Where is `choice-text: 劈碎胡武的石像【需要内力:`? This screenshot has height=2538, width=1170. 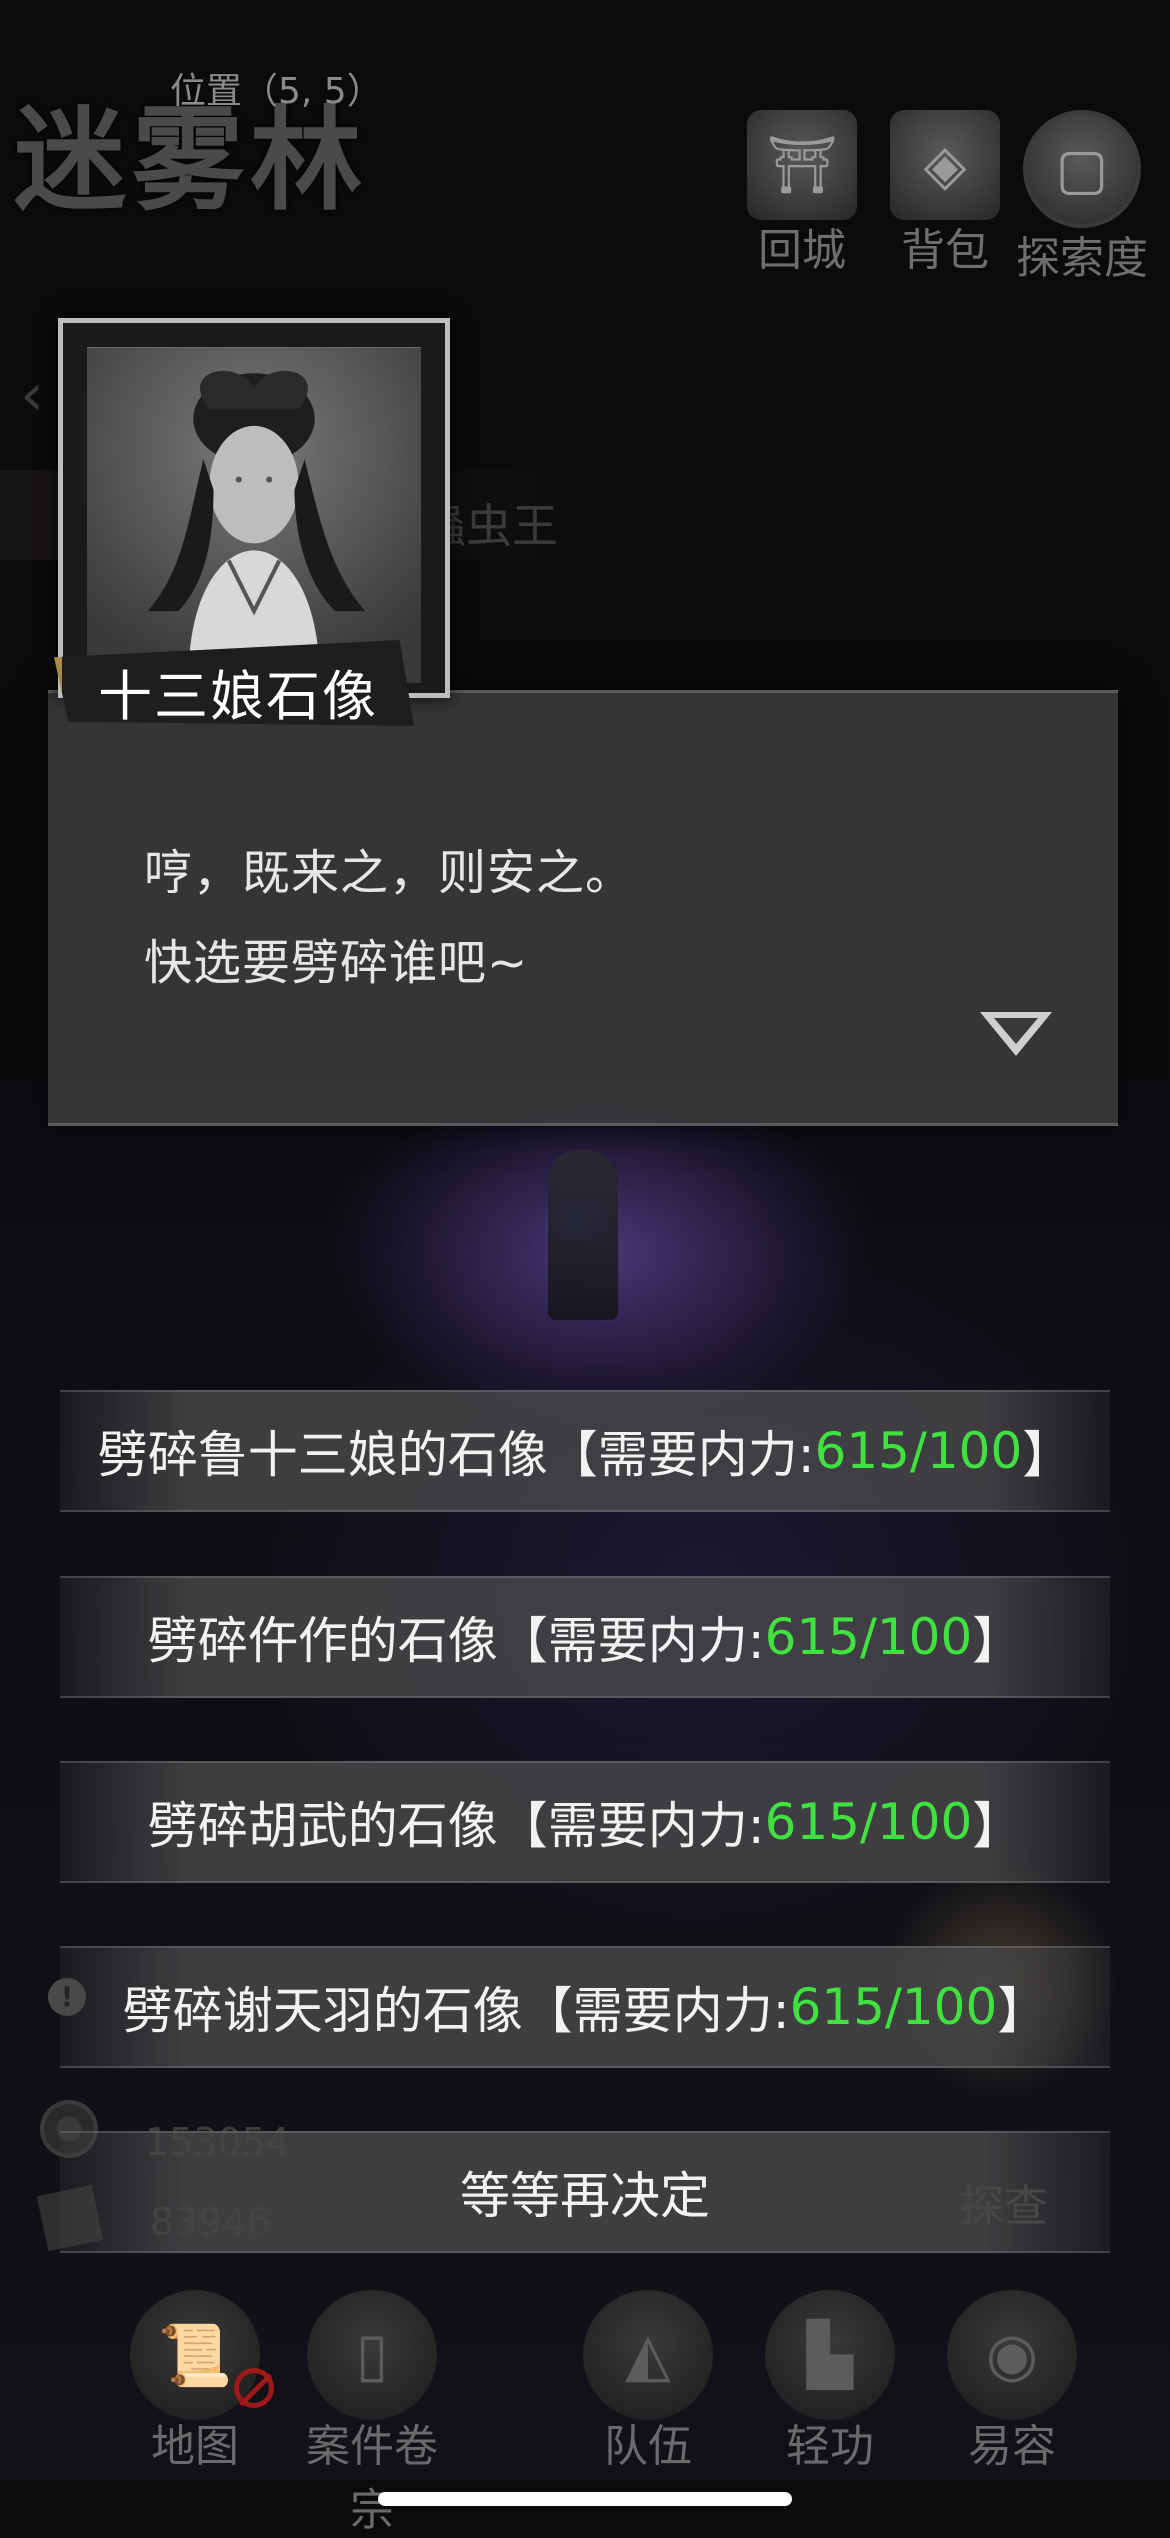 choice-text: 劈碎胡武的石像【需要内力: is located at coordinates (456, 1826).